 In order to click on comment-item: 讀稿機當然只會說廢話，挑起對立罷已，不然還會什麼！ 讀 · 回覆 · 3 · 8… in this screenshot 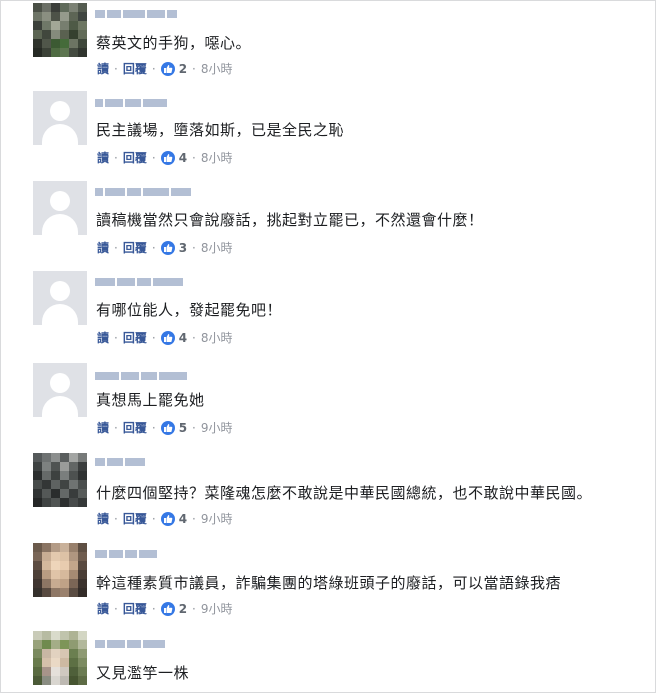, I will do `click(328, 226)`.